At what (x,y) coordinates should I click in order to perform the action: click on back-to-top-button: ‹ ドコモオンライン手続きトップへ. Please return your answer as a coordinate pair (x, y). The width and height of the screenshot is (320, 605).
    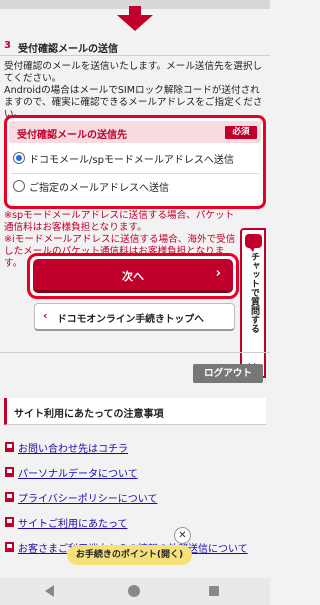
    Looking at the image, I should click on (134, 317).